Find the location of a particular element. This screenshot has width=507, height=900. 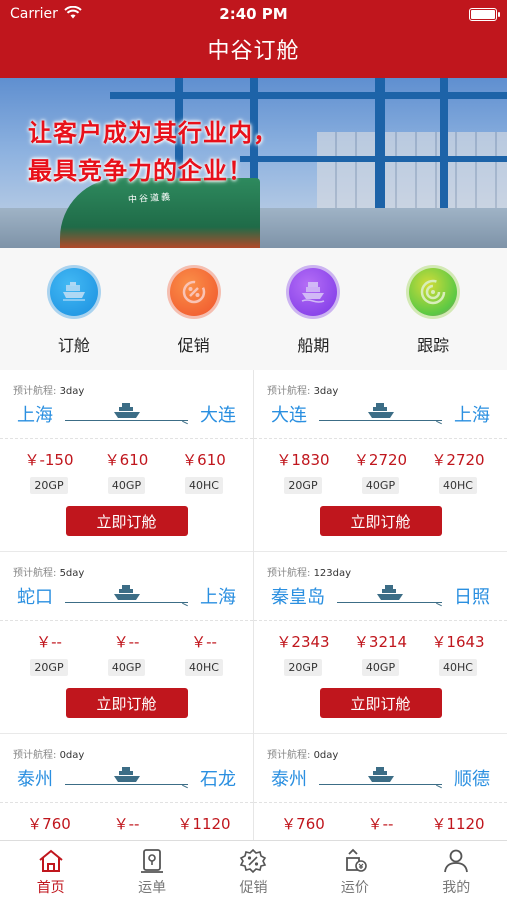

menu-label-promotion: 促销 is located at coordinates (193, 345).